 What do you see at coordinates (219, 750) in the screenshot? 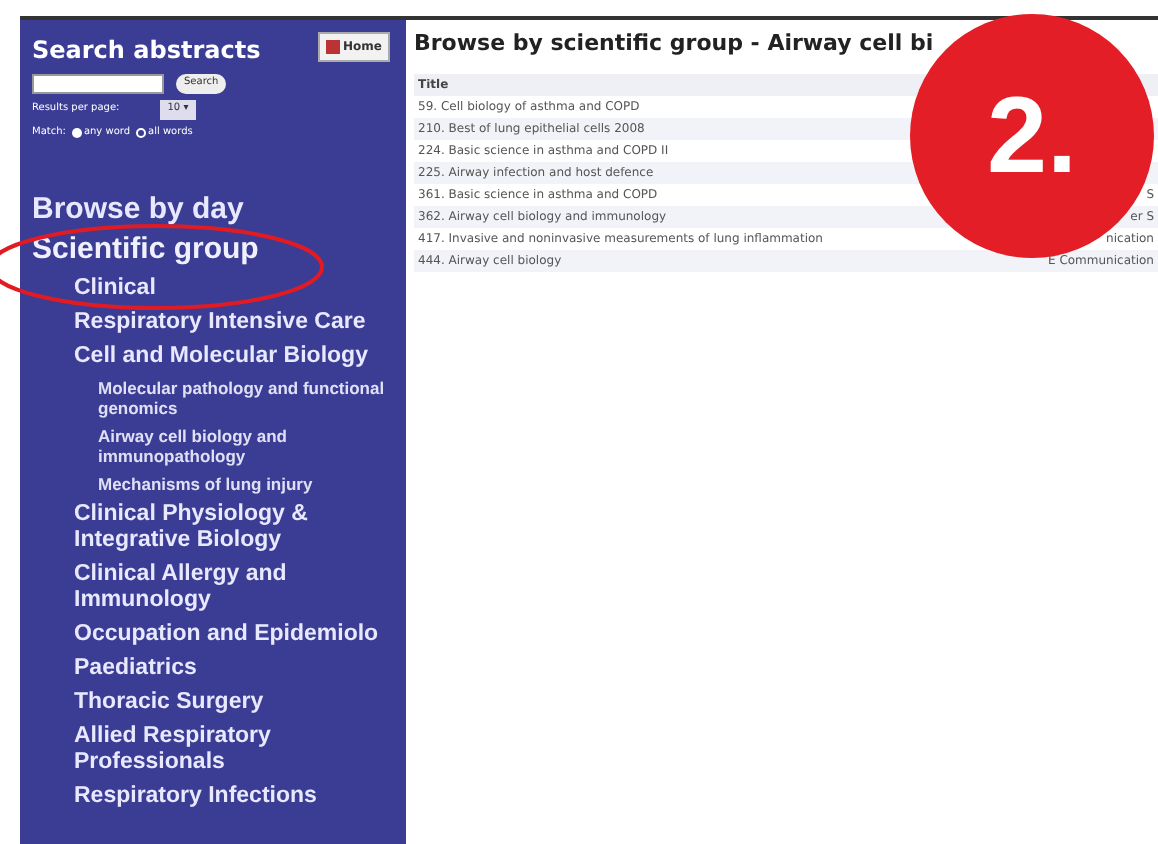
I see `sidebar-link: Allied Respiratory Professionals` at bounding box center [219, 750].